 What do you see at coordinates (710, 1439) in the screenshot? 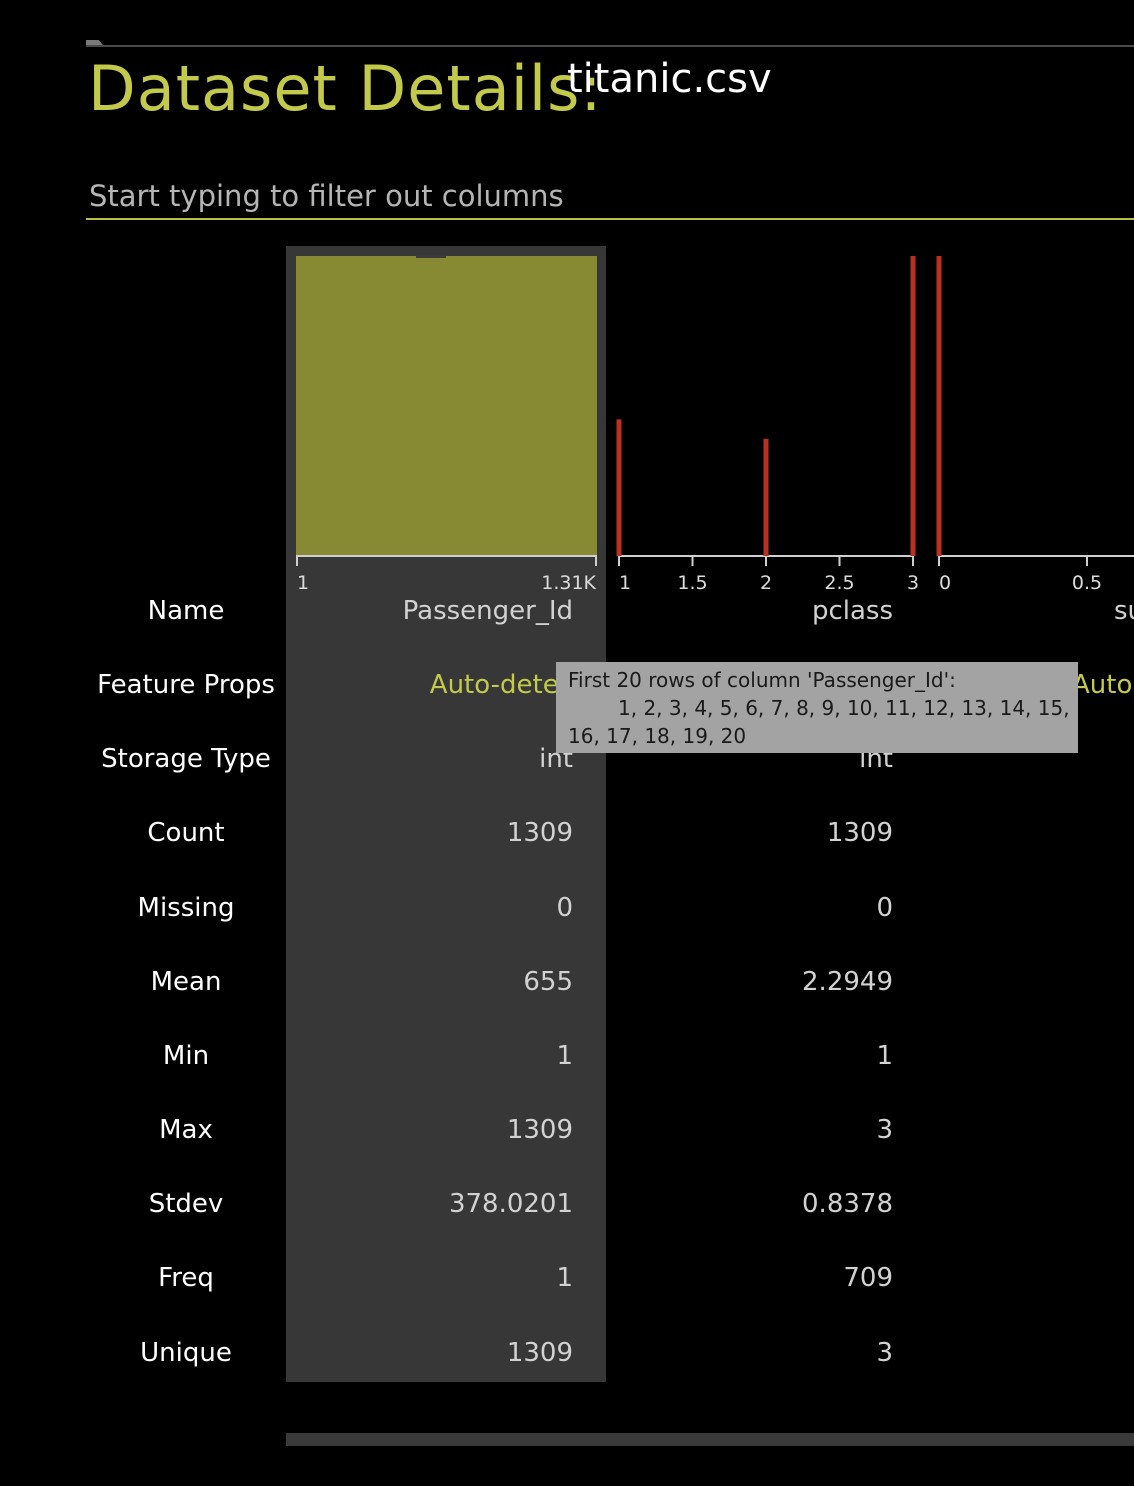
I see `horizontal-scrollbar` at bounding box center [710, 1439].